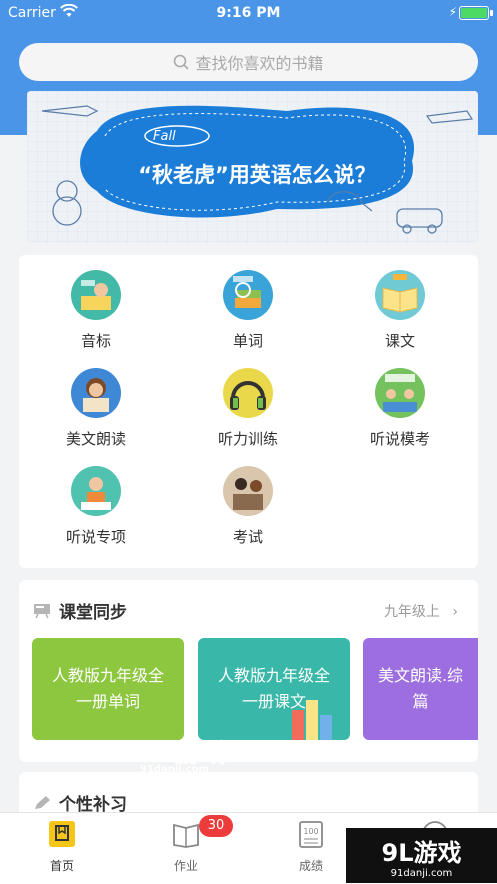  Describe the element at coordinates (247, 537) in the screenshot. I see `grid-label: 考试` at that location.